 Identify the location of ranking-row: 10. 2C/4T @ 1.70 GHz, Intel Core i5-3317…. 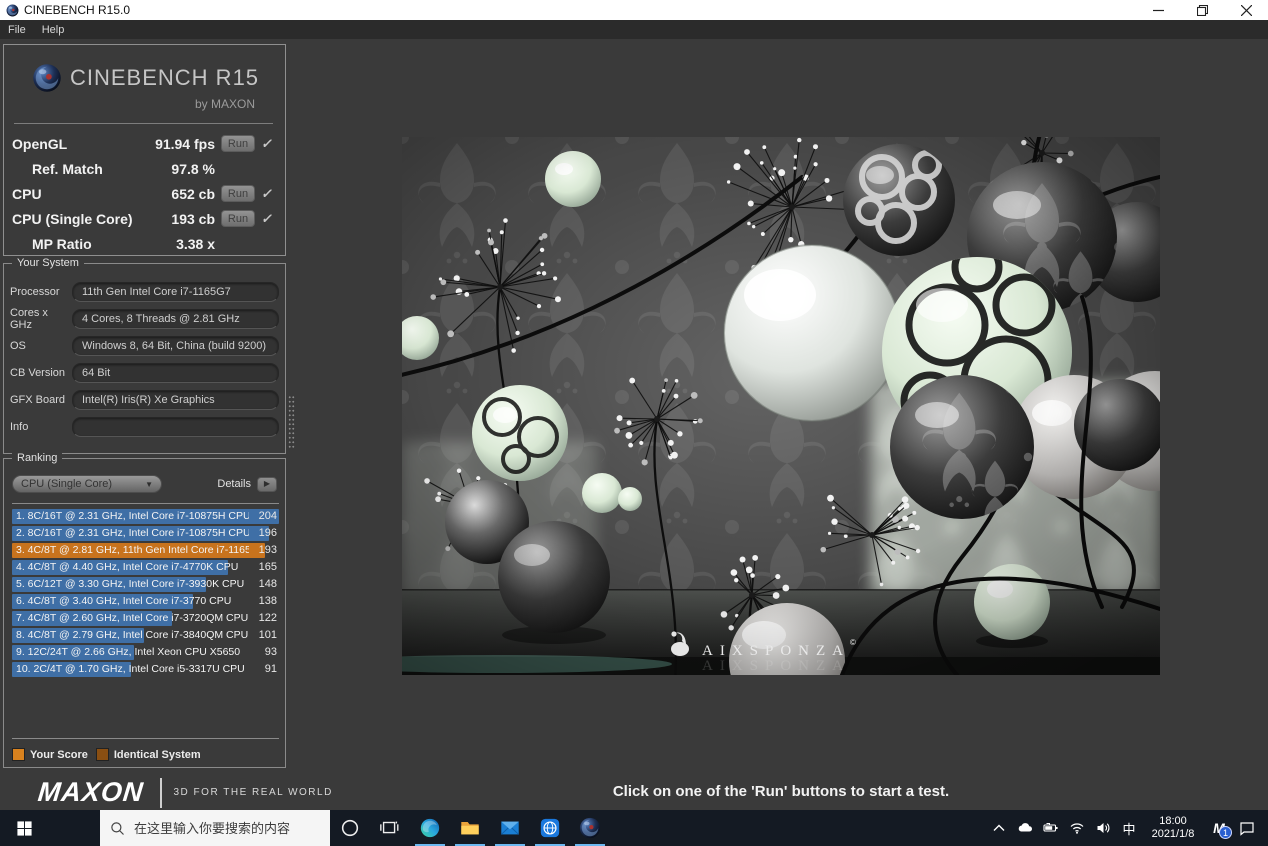
(145, 669).